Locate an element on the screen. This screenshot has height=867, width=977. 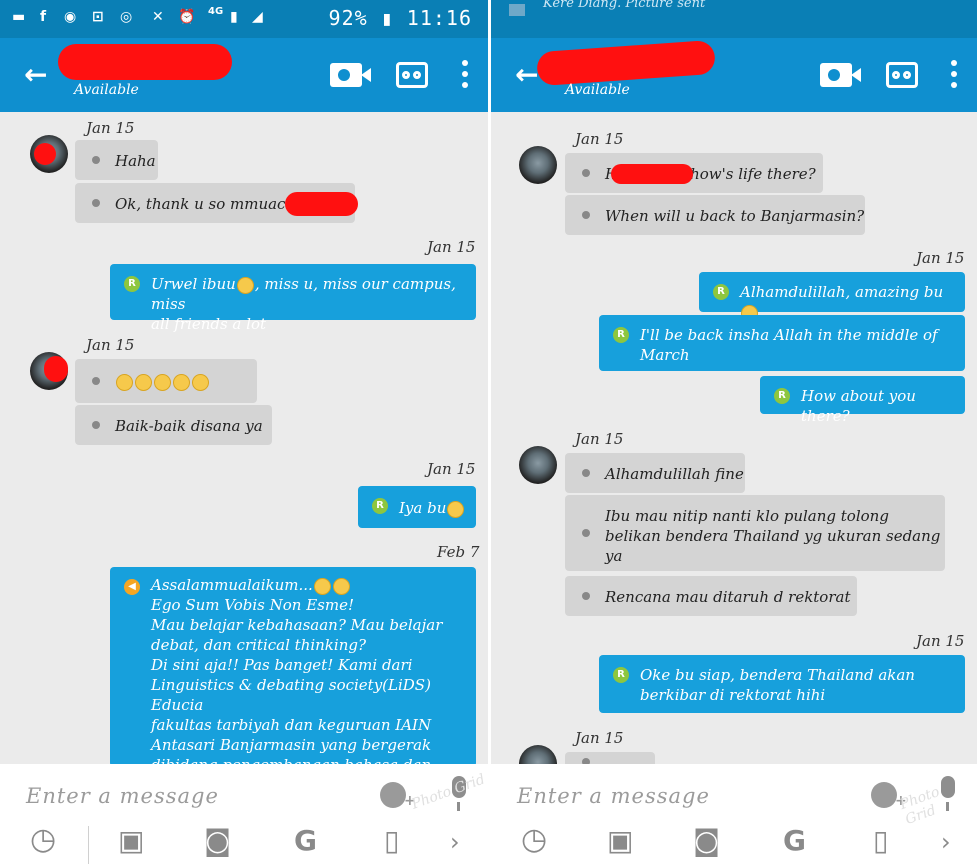
message-icon: ▬ is located at coordinates (19, 17).